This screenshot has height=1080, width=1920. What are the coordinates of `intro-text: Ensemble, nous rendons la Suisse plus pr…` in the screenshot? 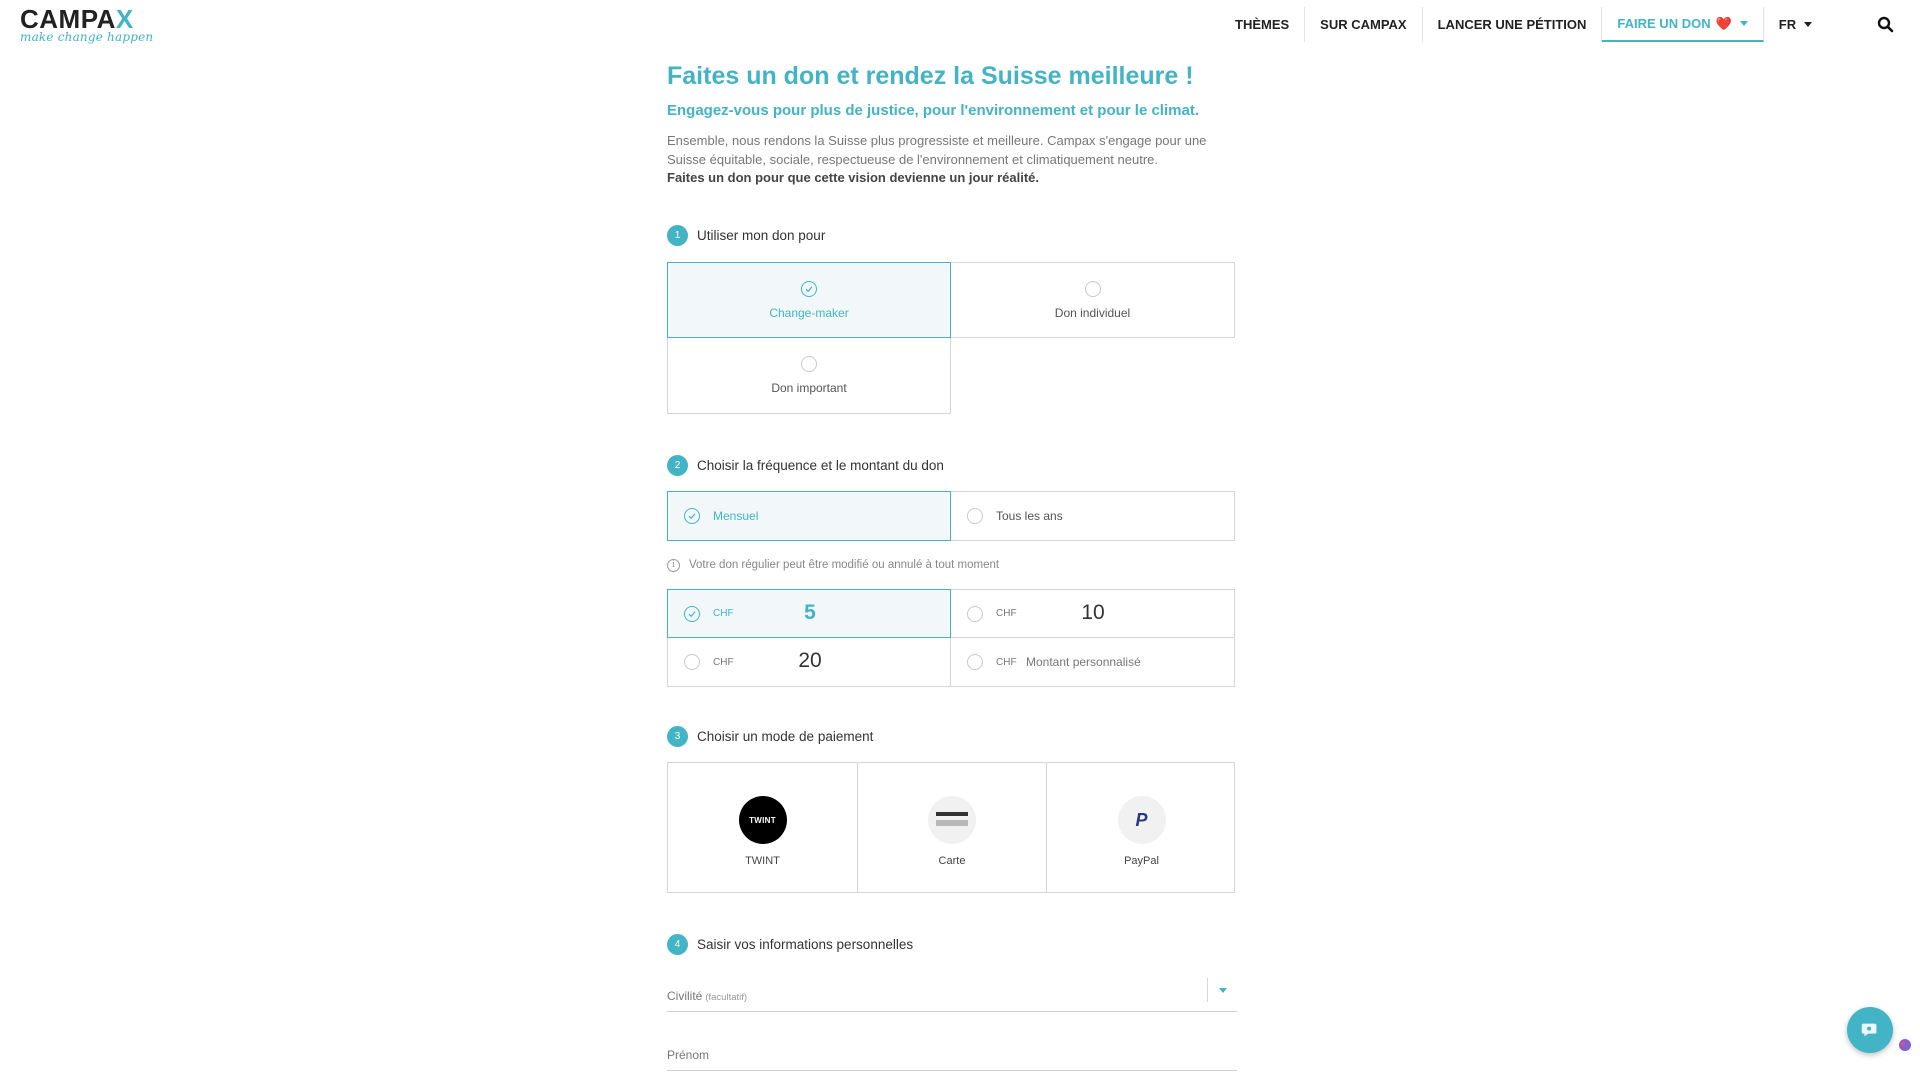 It's located at (937, 150).